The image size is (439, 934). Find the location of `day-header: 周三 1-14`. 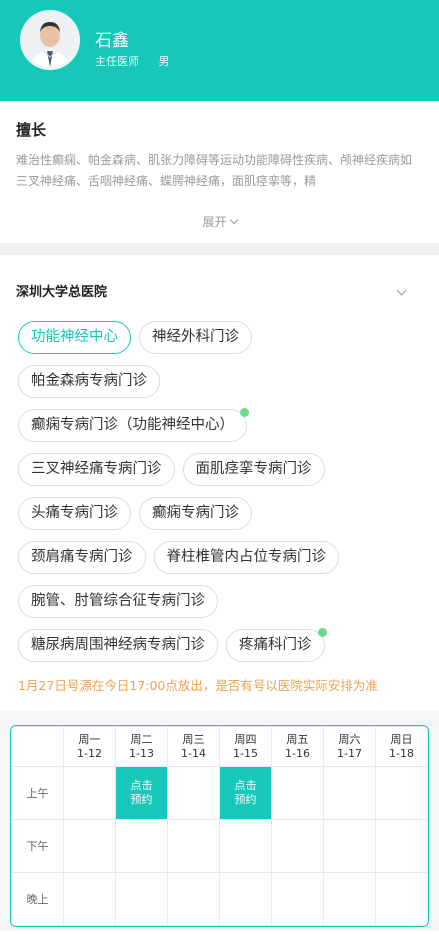

day-header: 周三 1-14 is located at coordinates (193, 746).